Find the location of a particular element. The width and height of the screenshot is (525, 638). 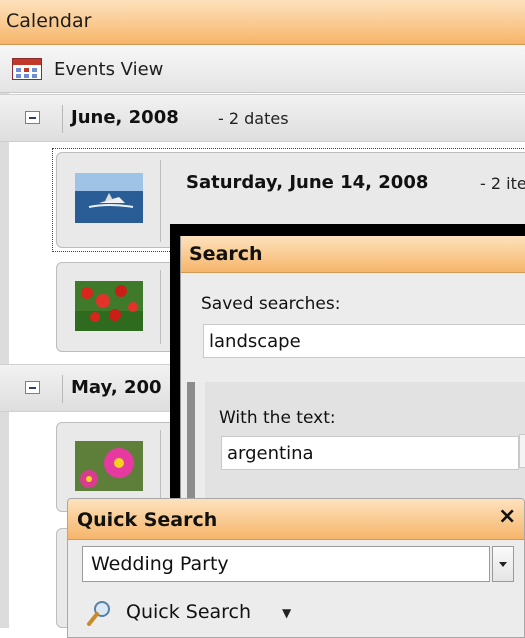

pink-flower-photo-thumbnail is located at coordinates (109, 466).